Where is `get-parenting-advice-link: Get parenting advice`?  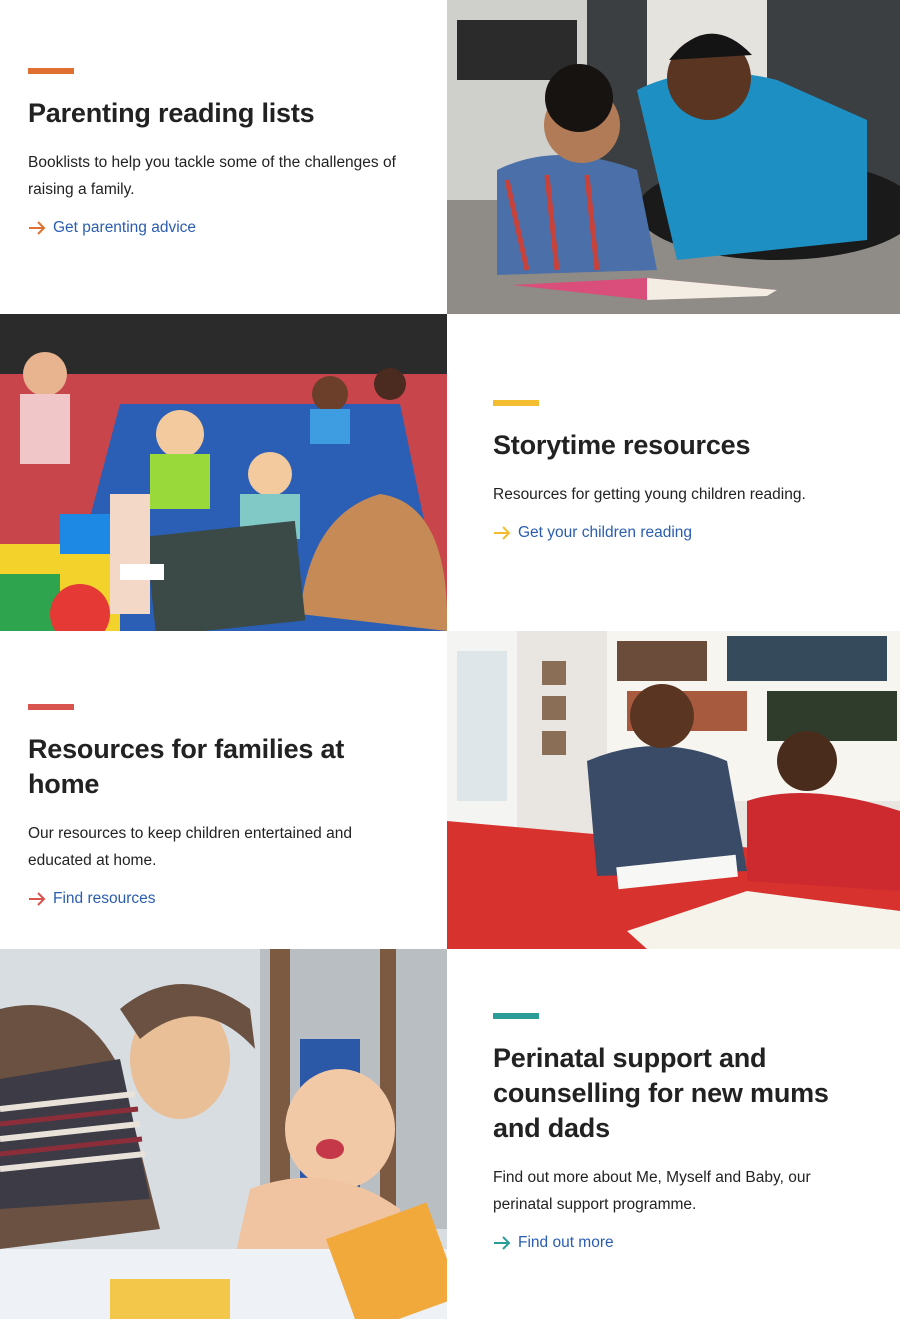 get-parenting-advice-link: Get parenting advice is located at coordinates (217, 228).